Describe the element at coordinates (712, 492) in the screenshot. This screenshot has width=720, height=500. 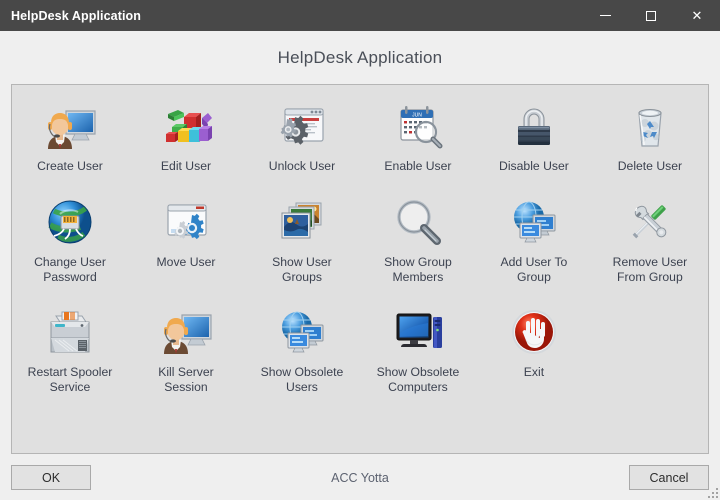
I see `resize-grip` at that location.